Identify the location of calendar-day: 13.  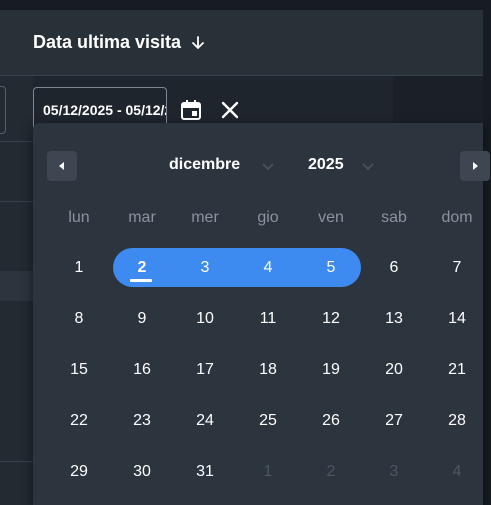
(394, 319).